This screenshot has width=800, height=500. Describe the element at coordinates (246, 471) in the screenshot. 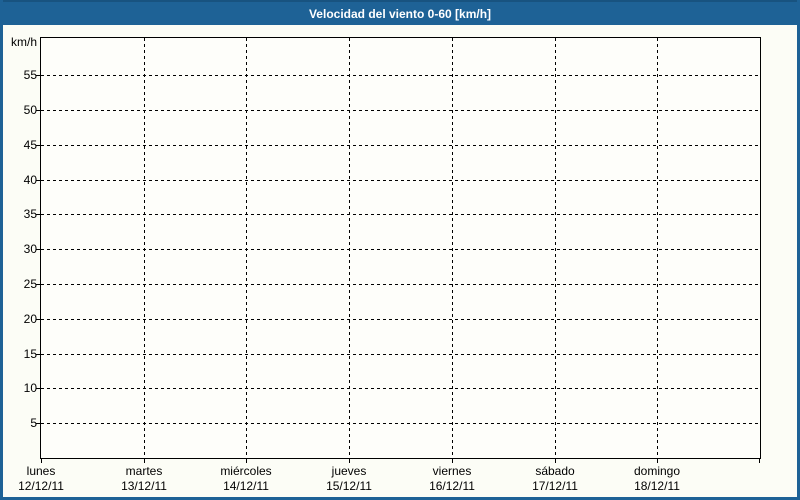

I see `day-name-label: miércoles` at that location.